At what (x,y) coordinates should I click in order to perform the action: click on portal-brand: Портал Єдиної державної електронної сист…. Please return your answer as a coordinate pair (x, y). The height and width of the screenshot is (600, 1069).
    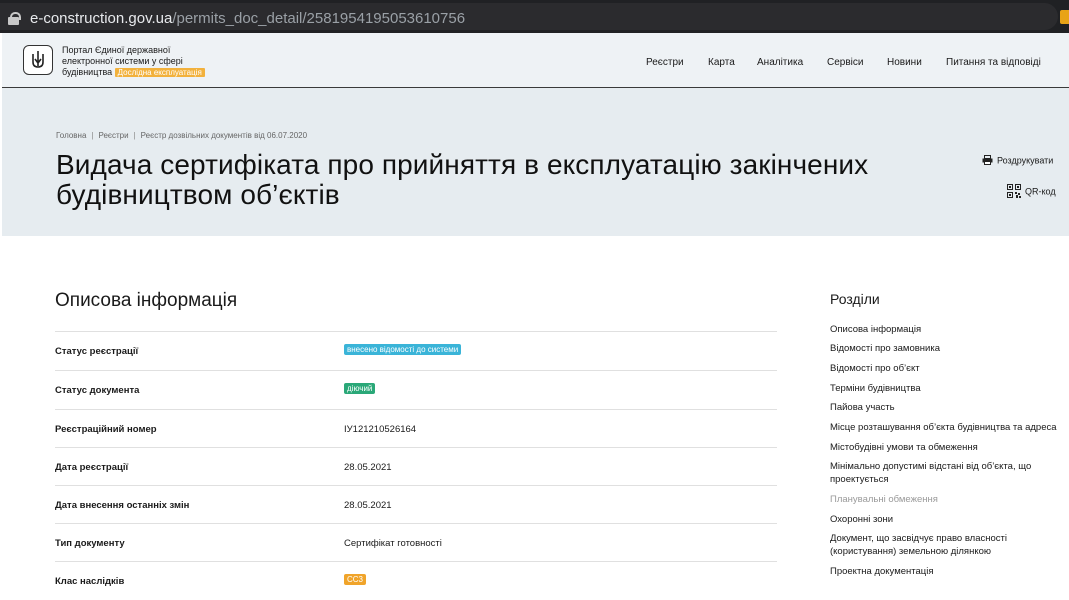
    Looking at the image, I should click on (147, 61).